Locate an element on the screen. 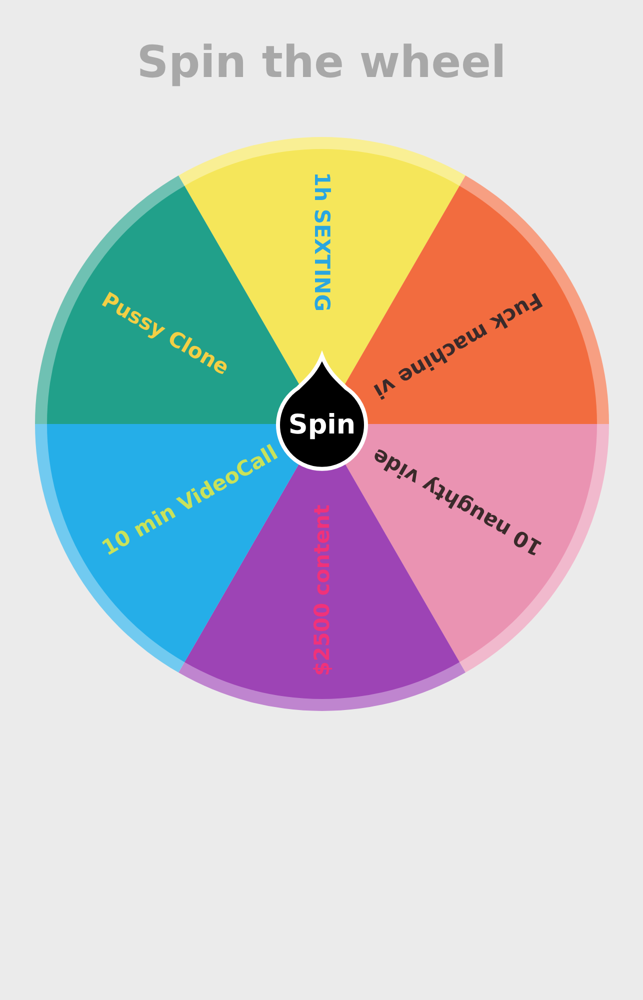 Image resolution: width=643 pixels, height=1000 pixels. wheel-label: 1h SEXTING is located at coordinates (322, 242).